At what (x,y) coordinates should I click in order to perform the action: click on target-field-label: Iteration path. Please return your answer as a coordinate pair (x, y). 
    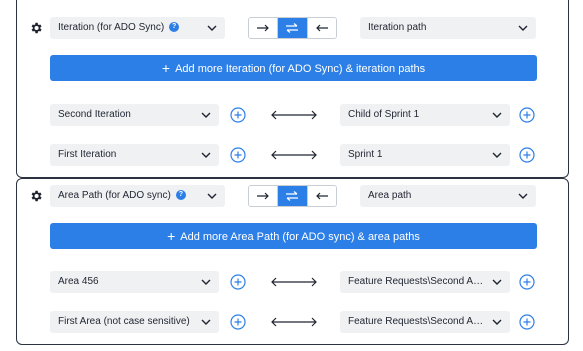
    Looking at the image, I should click on (397, 27).